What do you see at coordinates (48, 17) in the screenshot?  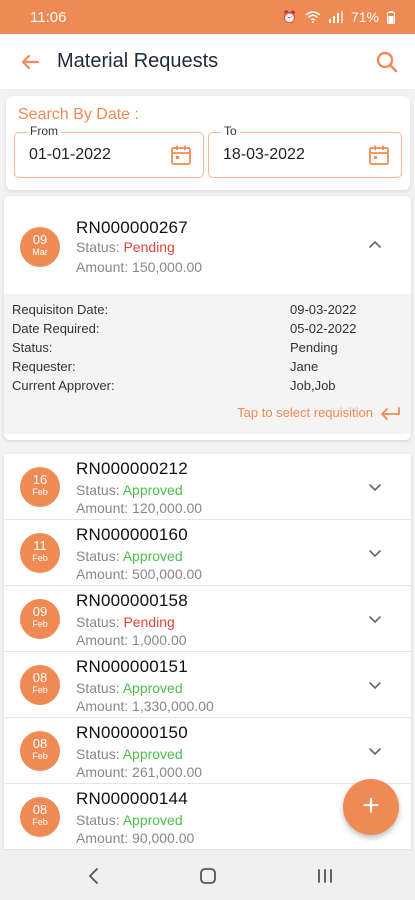 I see `status-time: 11:06` at bounding box center [48, 17].